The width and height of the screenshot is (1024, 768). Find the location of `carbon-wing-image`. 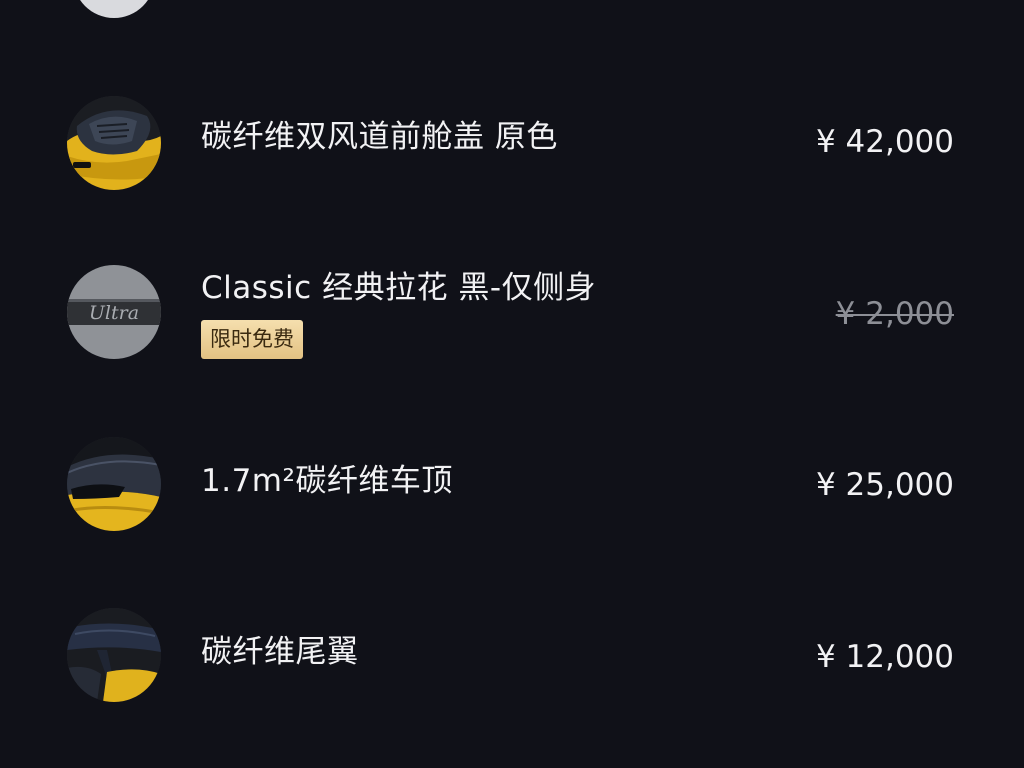

carbon-wing-image is located at coordinates (114, 655).